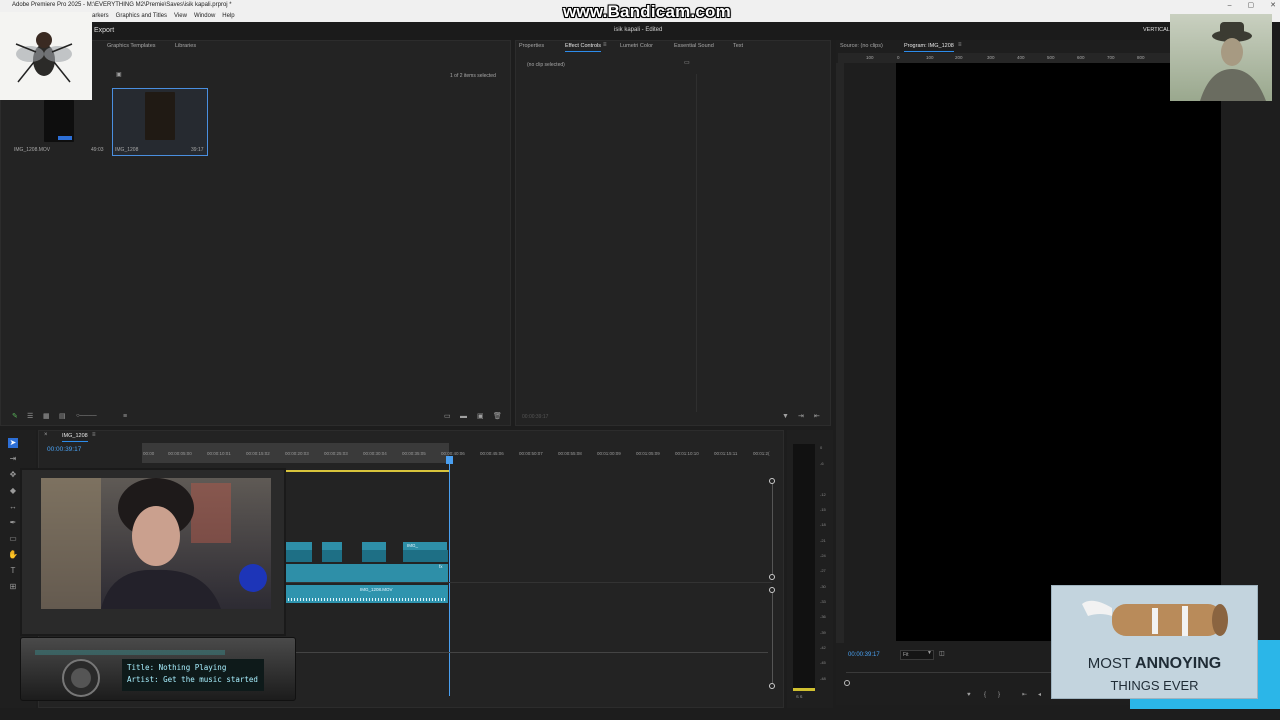 This screenshot has height=720, width=1280. Describe the element at coordinates (804, 567) in the screenshot. I see `audio-meter-bars` at that location.